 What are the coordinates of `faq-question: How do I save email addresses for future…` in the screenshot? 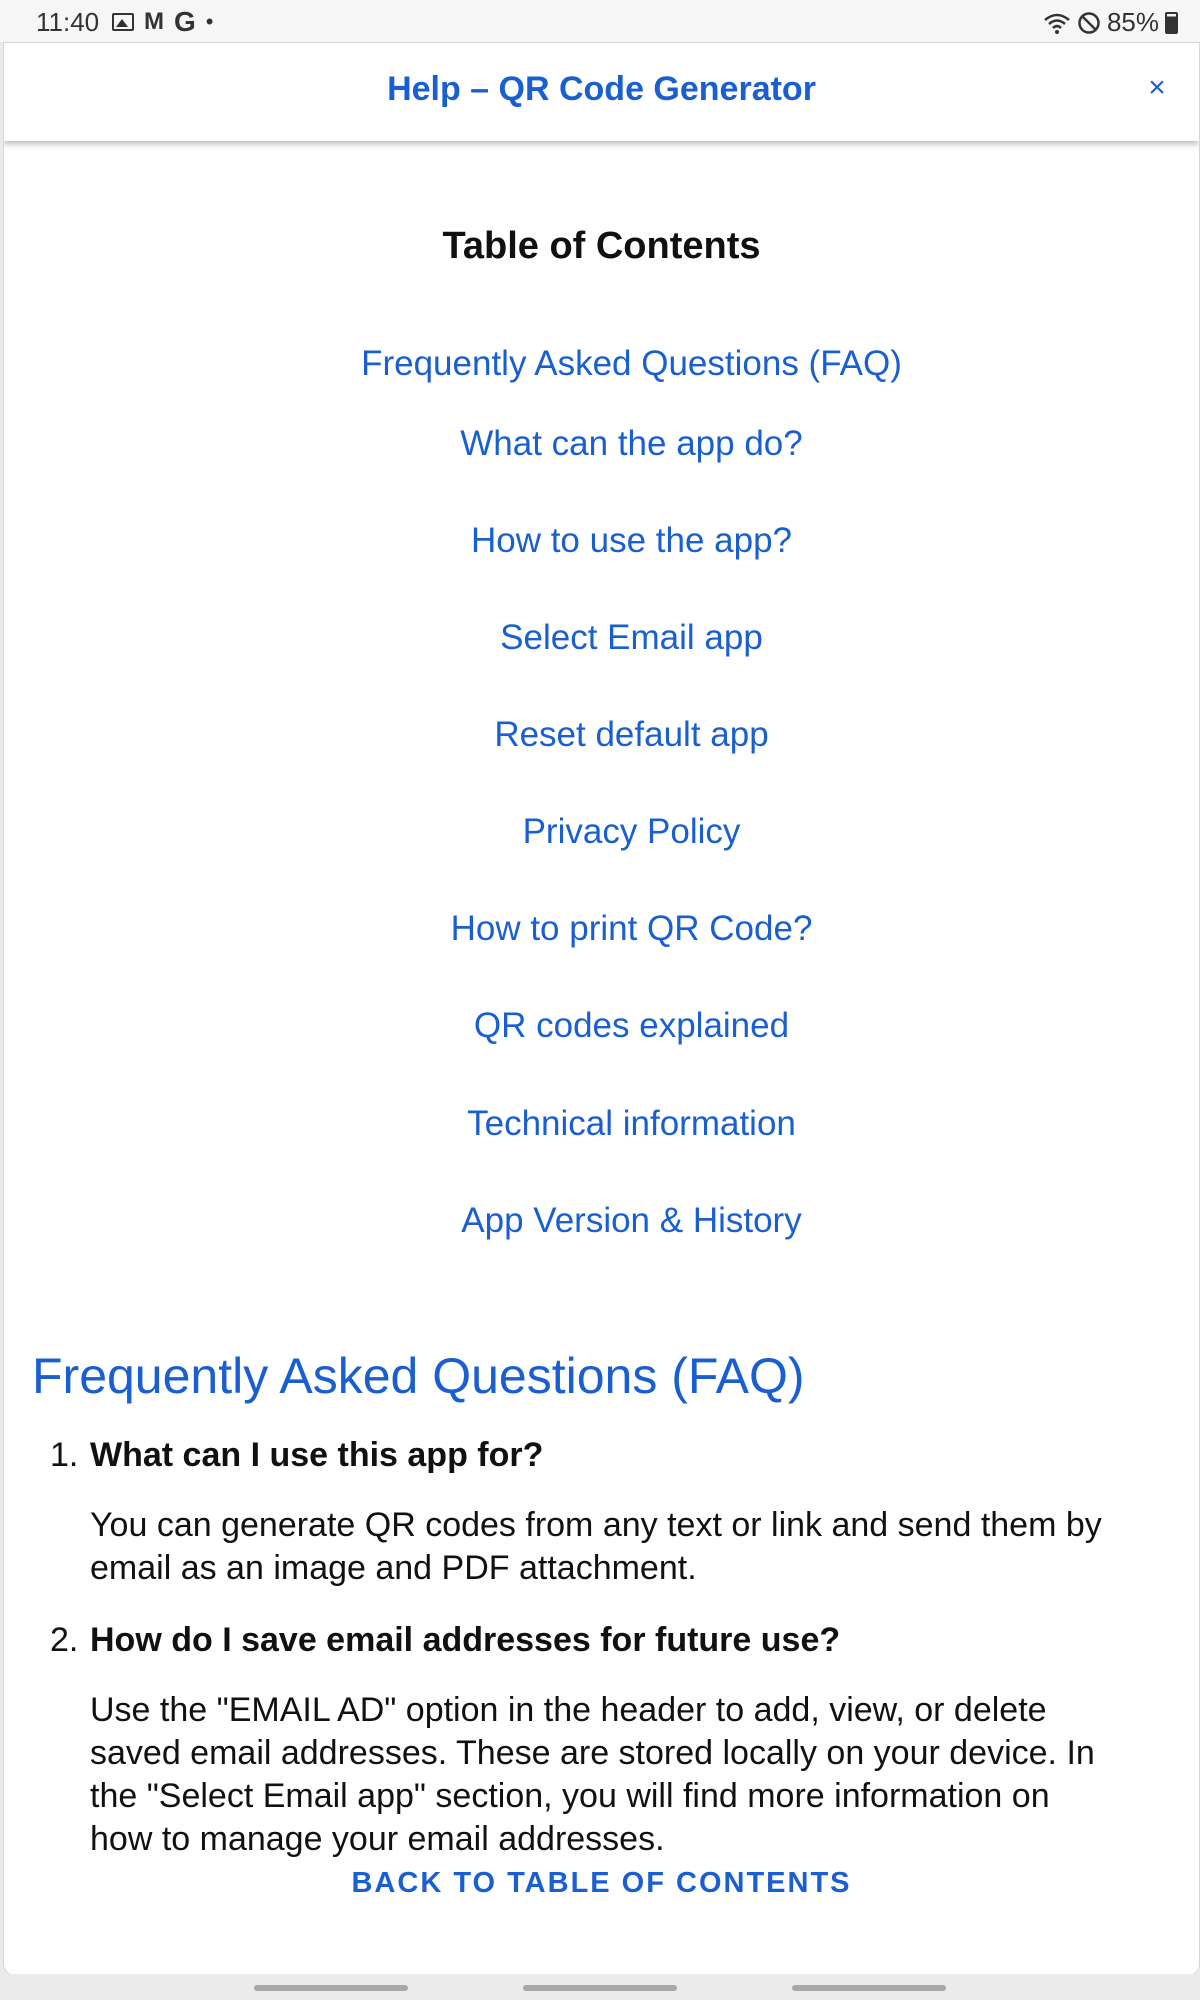 It's located at (465, 1640).